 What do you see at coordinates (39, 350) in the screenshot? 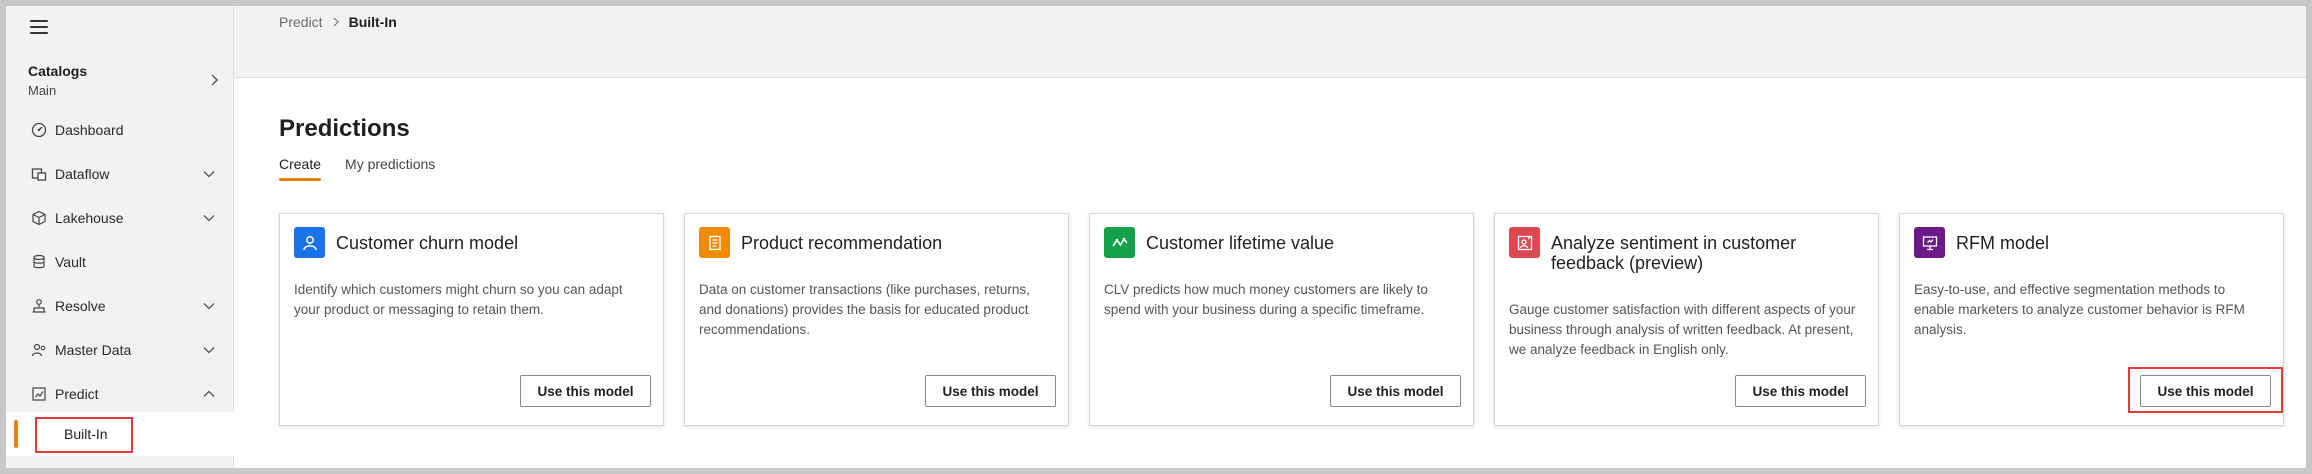
I see `master-data-icon` at bounding box center [39, 350].